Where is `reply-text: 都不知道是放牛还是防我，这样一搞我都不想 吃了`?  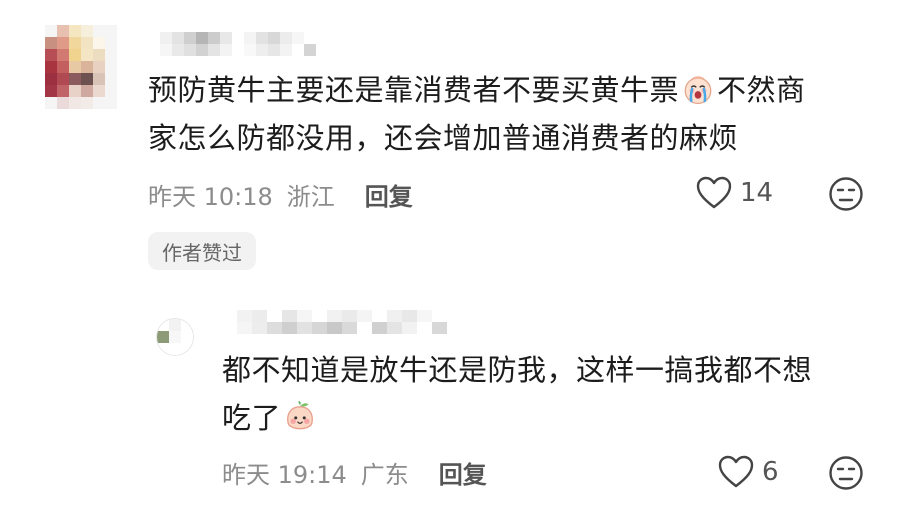
reply-text: 都不知道是放牛还是防我，这样一搞我都不想 吃了 is located at coordinates (542, 394).